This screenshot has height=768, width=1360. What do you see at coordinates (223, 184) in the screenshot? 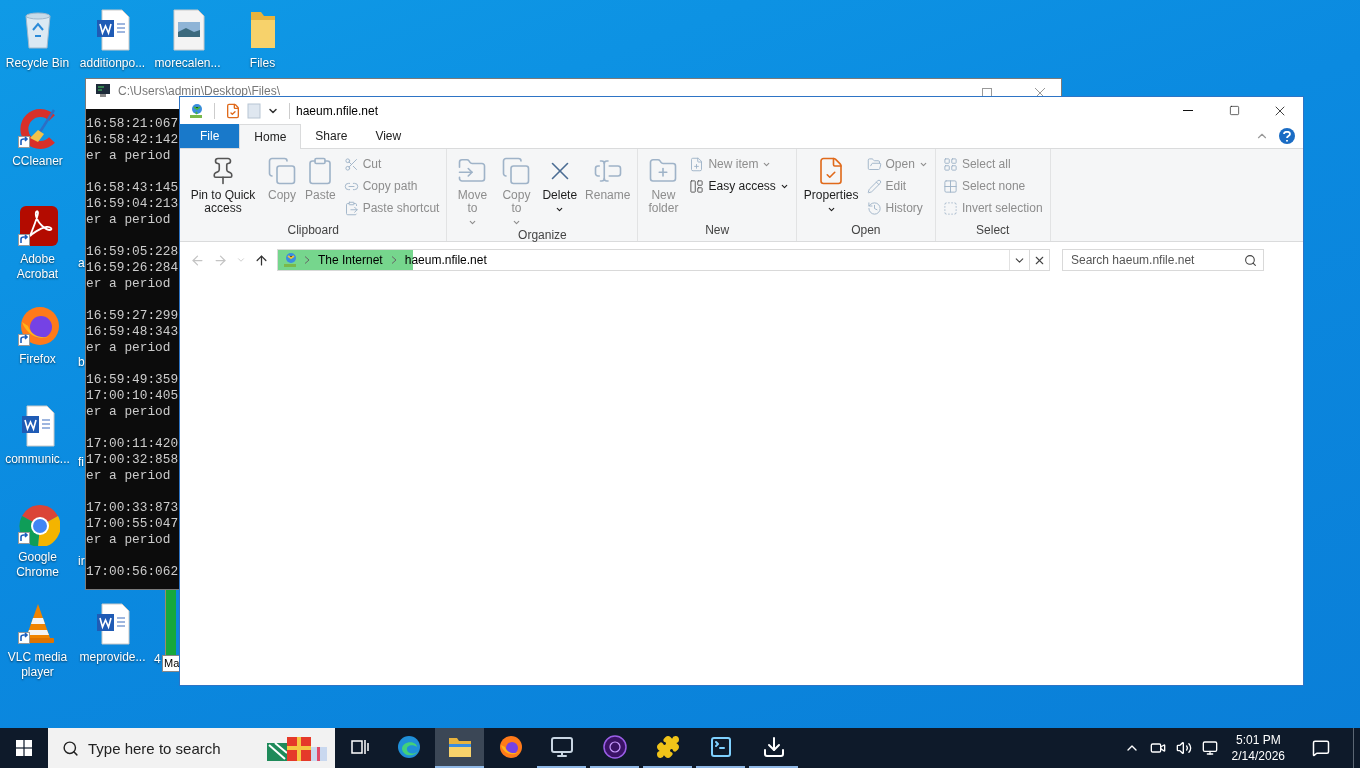
I see `ribbon-button: Pin to Quick access` at bounding box center [223, 184].